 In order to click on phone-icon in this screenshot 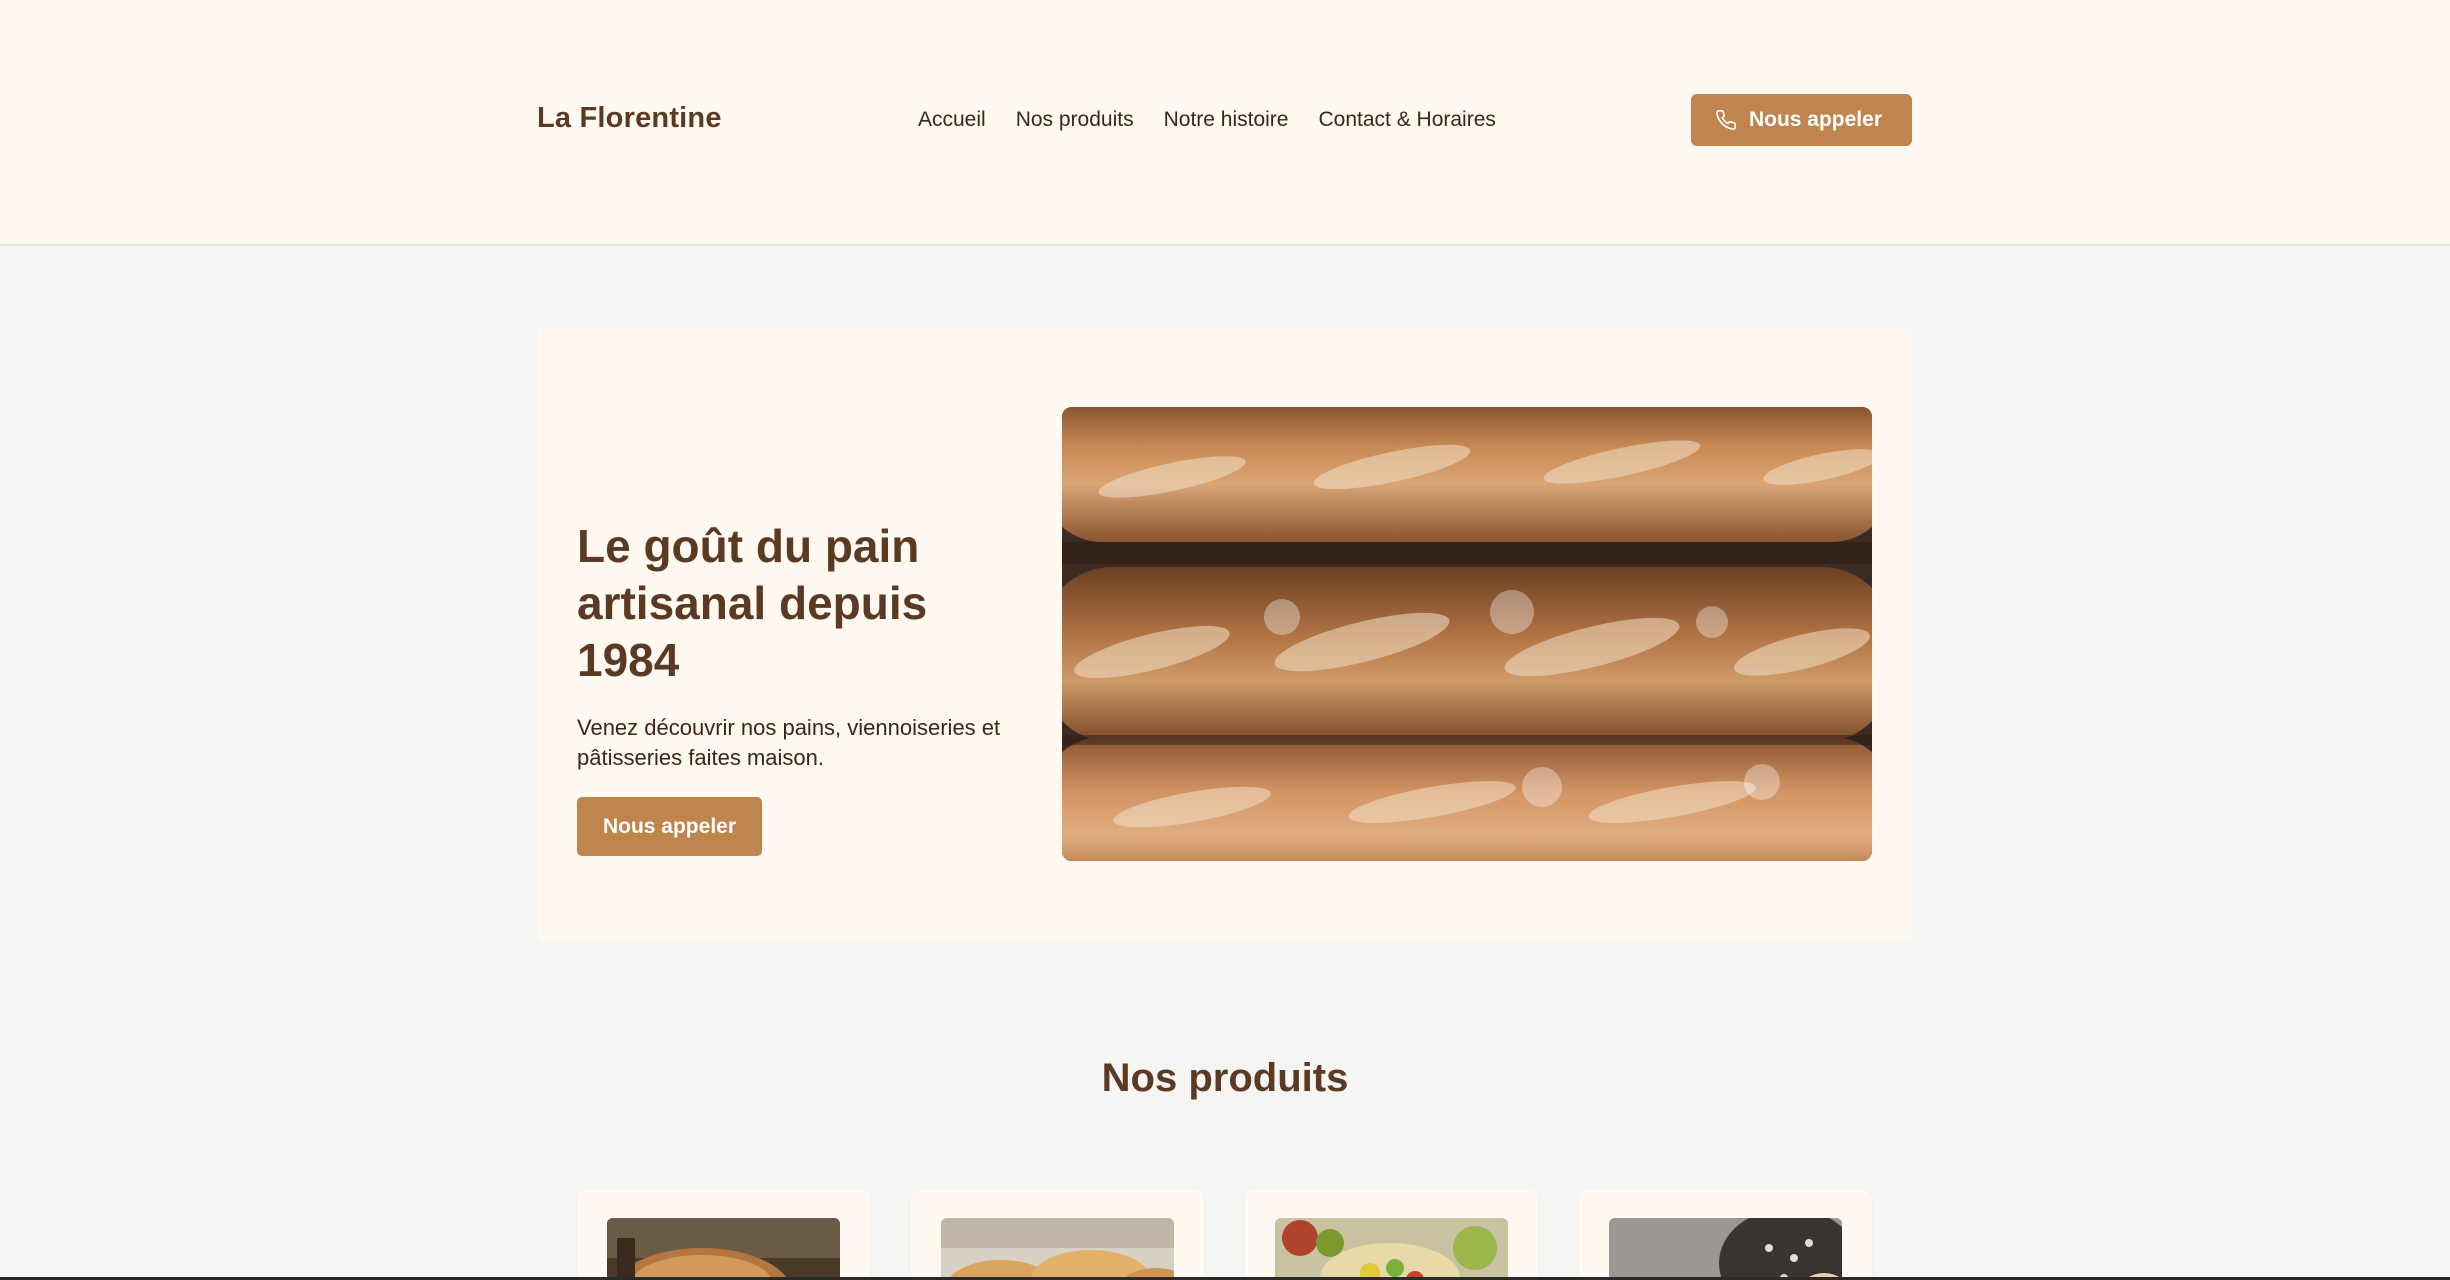, I will do `click(1726, 120)`.